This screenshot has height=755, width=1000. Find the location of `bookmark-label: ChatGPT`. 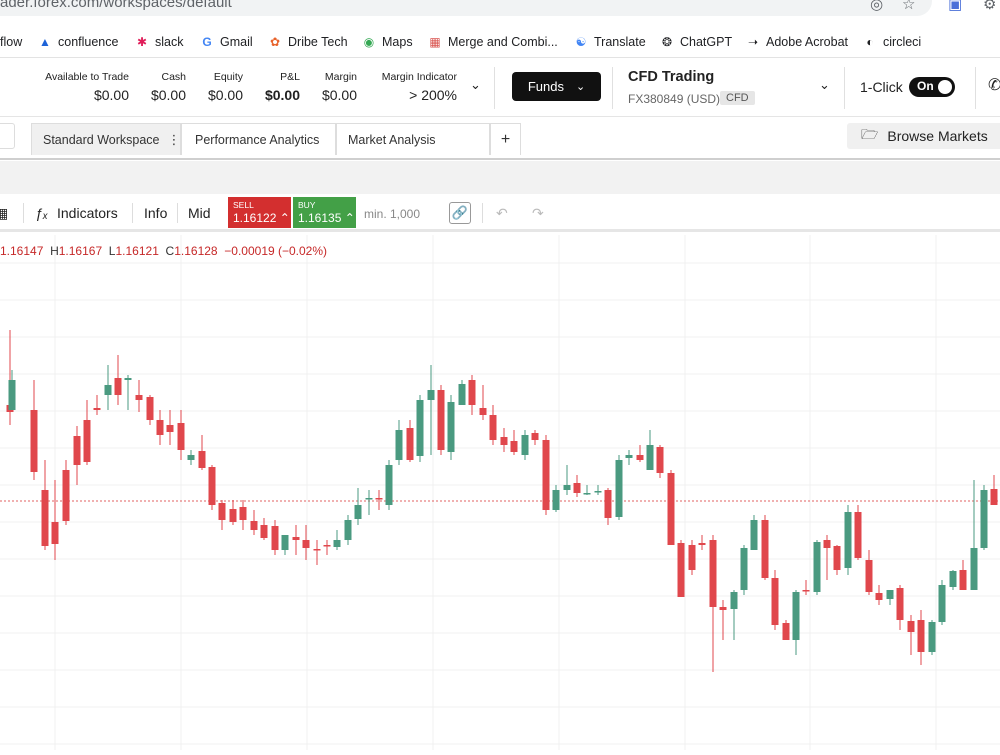

bookmark-label: ChatGPT is located at coordinates (706, 42).